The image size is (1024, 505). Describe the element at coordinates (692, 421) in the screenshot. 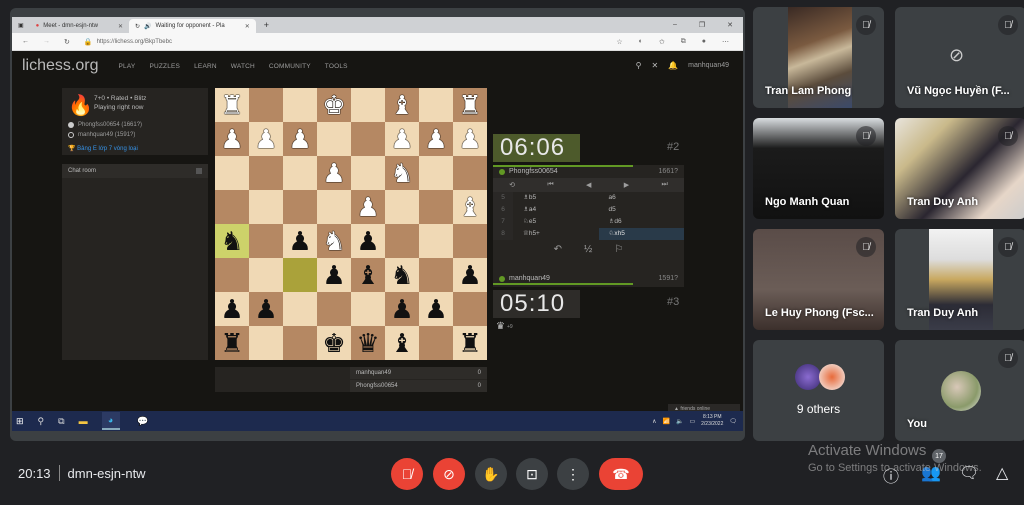

I see `battery-icon: ▭` at that location.